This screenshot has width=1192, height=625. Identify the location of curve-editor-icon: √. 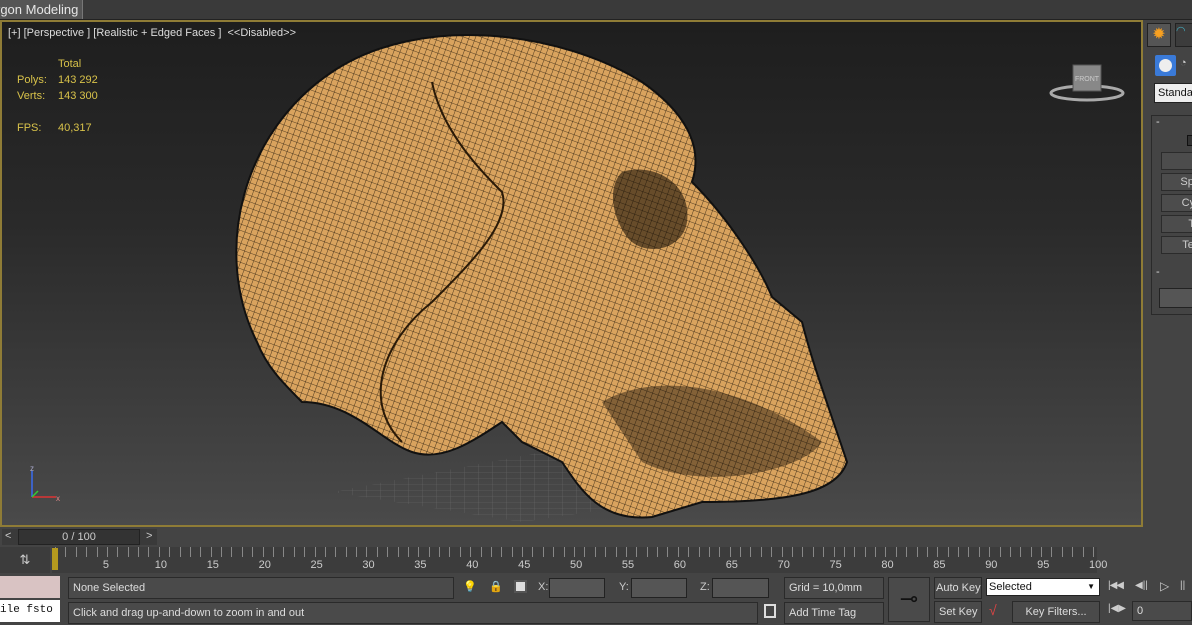
(993, 610).